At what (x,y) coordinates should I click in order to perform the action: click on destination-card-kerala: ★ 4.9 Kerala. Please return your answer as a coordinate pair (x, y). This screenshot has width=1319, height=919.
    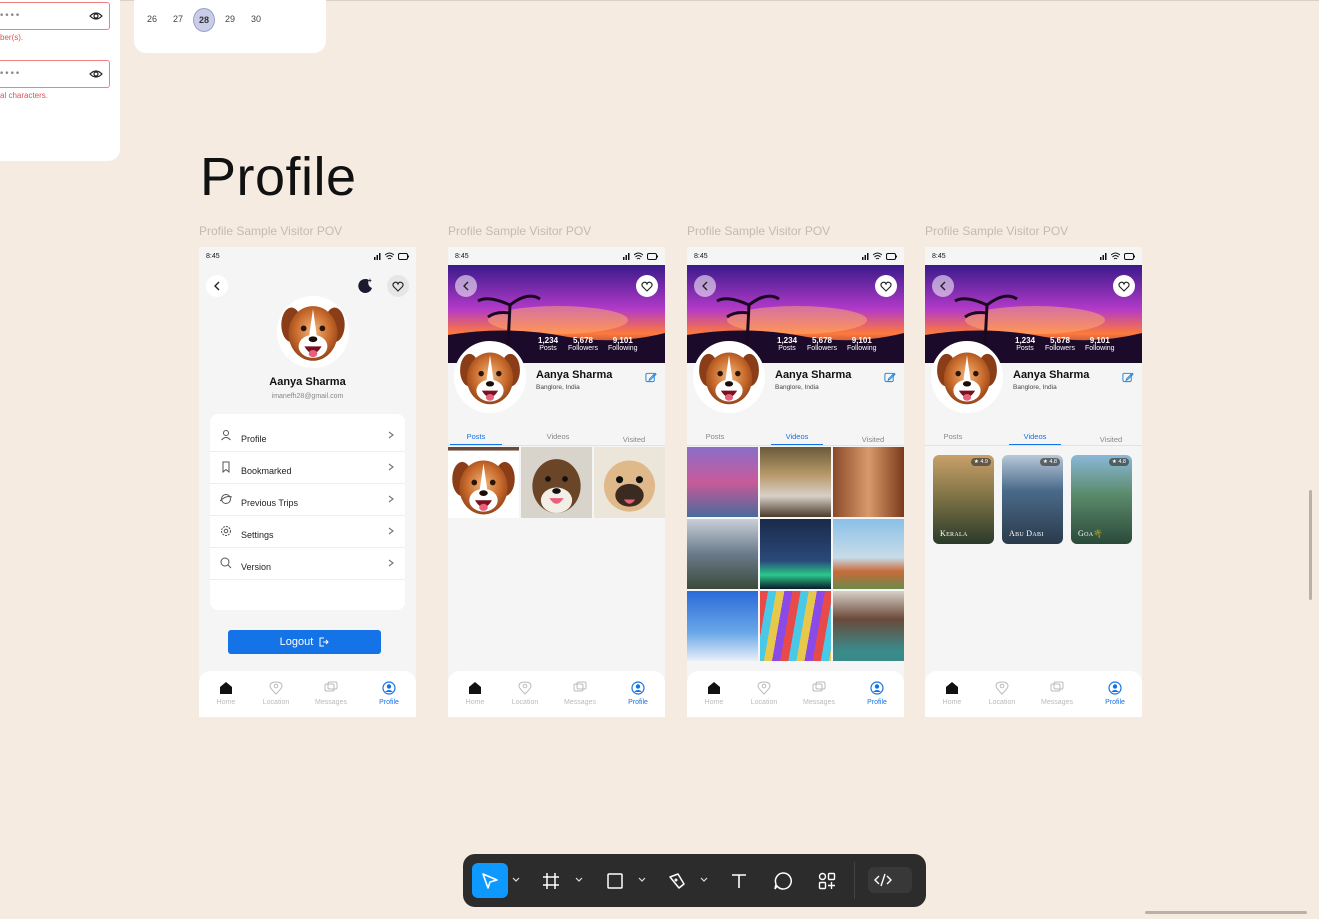
    Looking at the image, I should click on (963, 499).